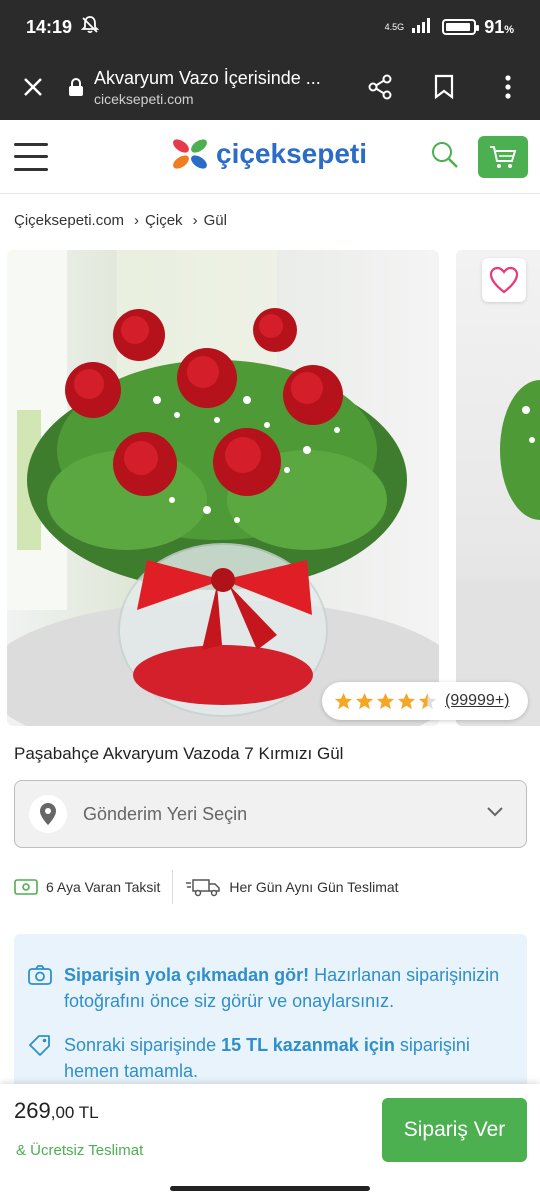 This screenshot has width=540, height=1200. I want to click on bookmark-icon, so click(444, 87).